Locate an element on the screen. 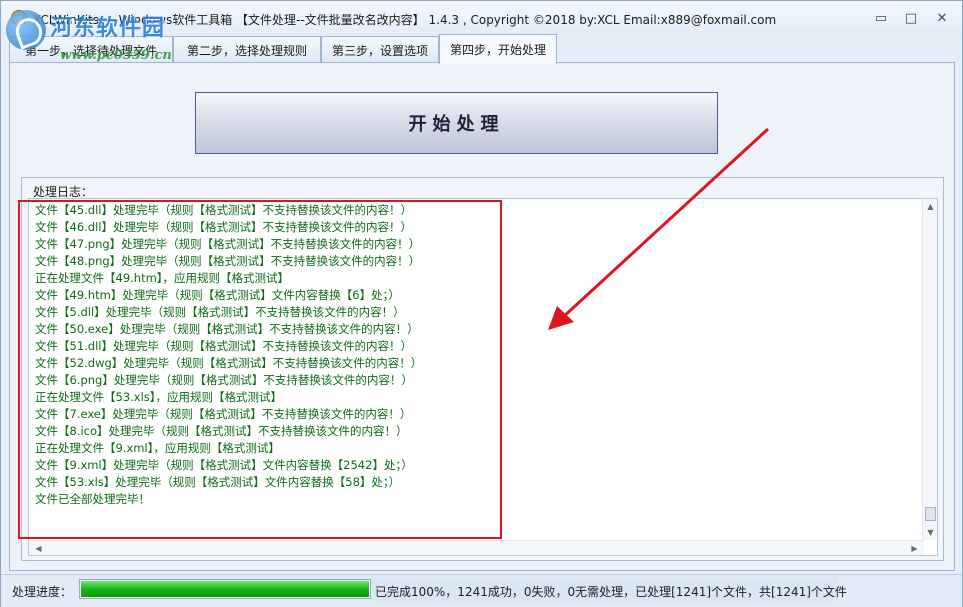 This screenshot has height=607, width=963. log-line: 文件【47.png】处理完毕（规则【格式测试】不支持替换该文件的内容！） is located at coordinates (228, 244).